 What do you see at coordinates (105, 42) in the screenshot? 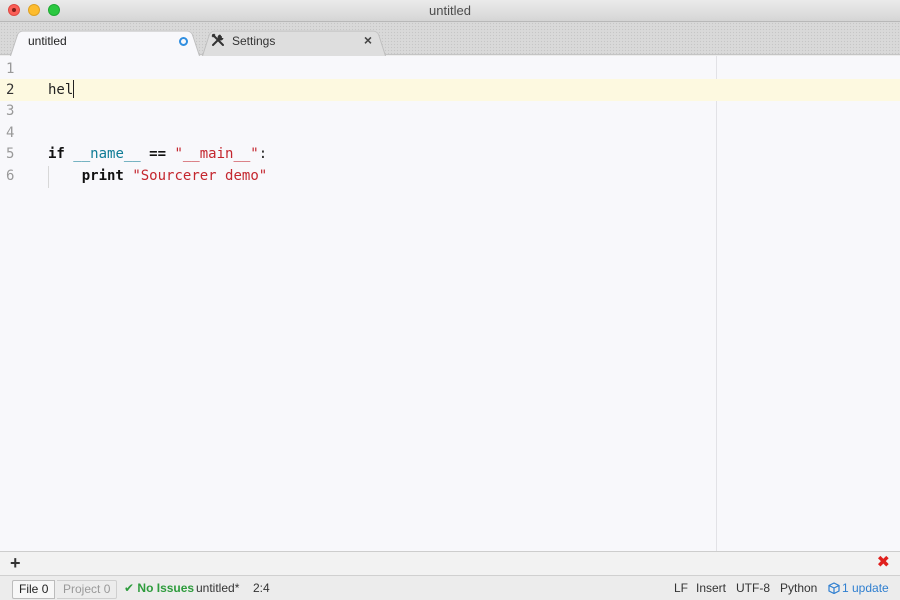
I see `tab-untitled: untitled` at bounding box center [105, 42].